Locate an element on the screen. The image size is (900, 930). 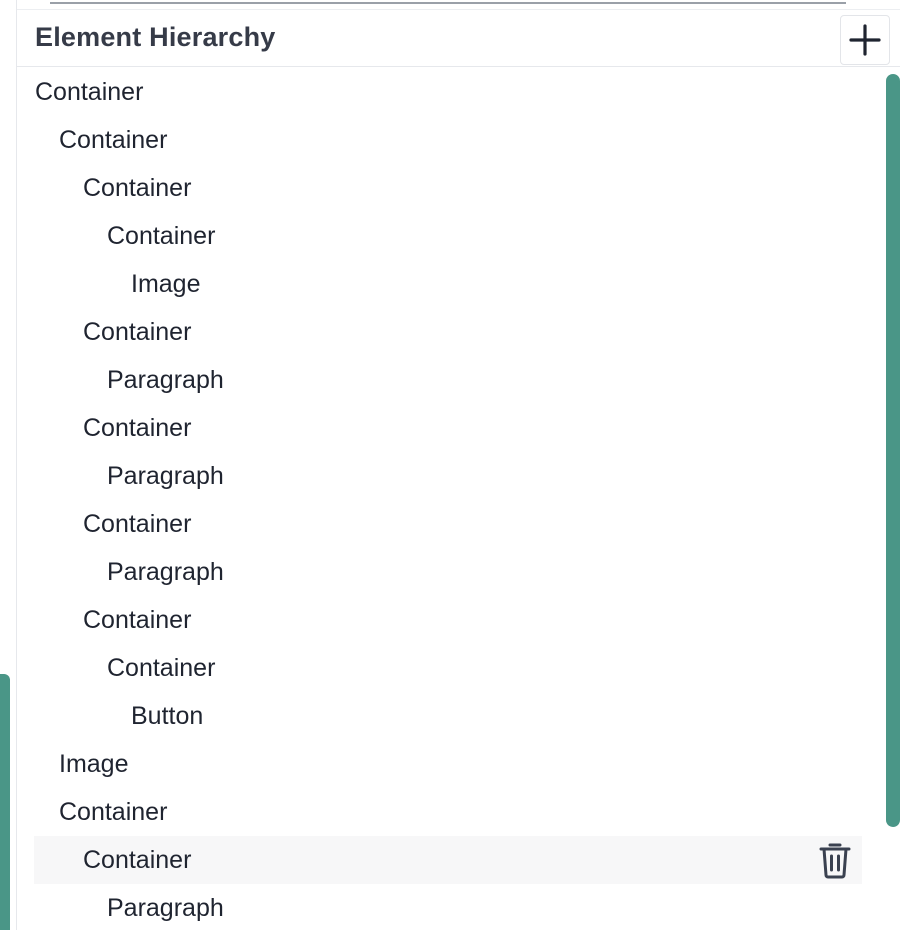
top-divider is located at coordinates (448, 3).